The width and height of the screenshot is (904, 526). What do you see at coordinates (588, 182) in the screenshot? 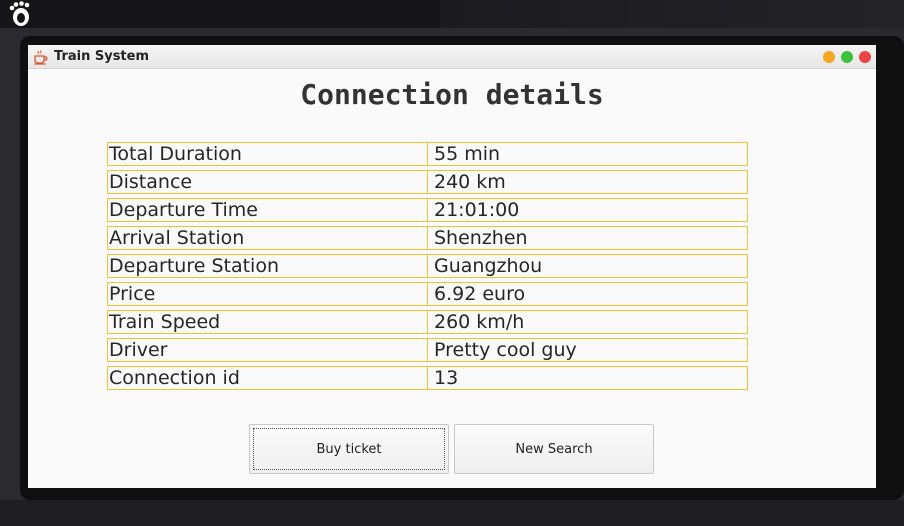
I see `row-value: 240 km` at bounding box center [588, 182].